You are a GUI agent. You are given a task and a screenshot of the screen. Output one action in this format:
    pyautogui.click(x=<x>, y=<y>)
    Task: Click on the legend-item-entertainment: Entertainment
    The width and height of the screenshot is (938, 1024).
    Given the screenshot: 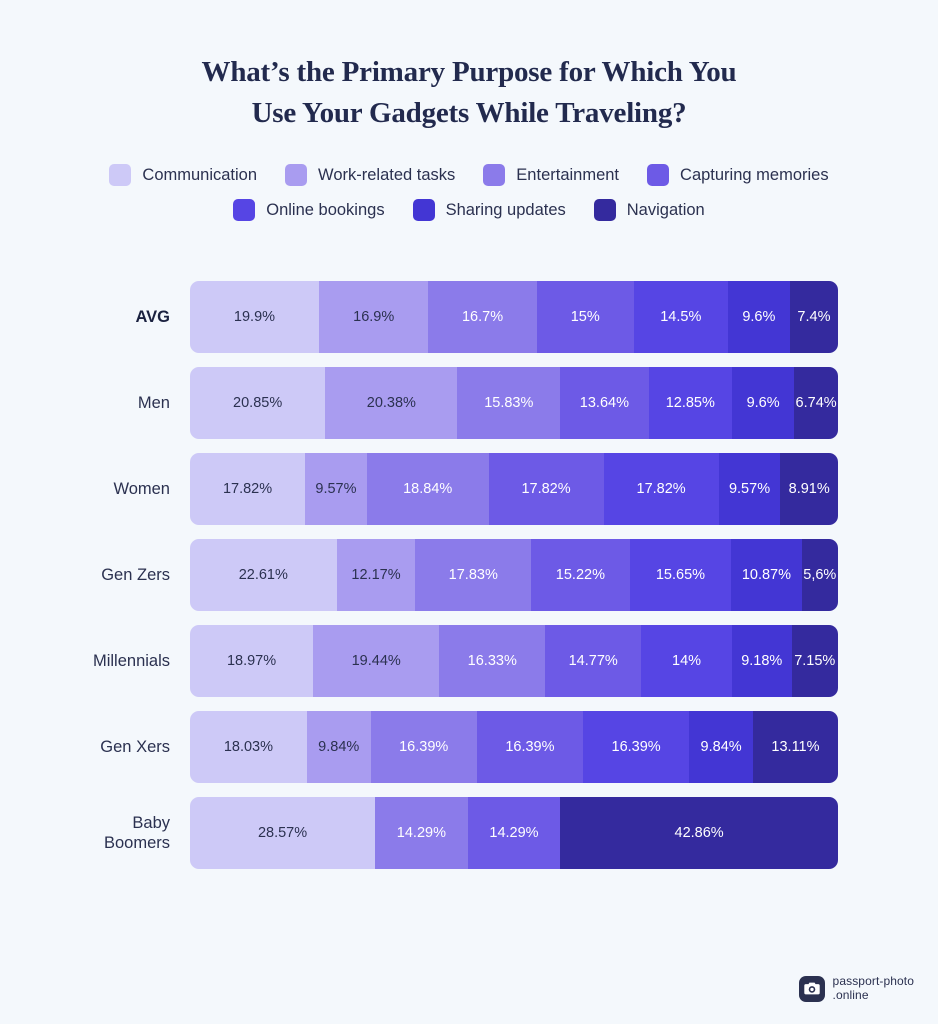 What is the action you would take?
    pyautogui.click(x=551, y=175)
    